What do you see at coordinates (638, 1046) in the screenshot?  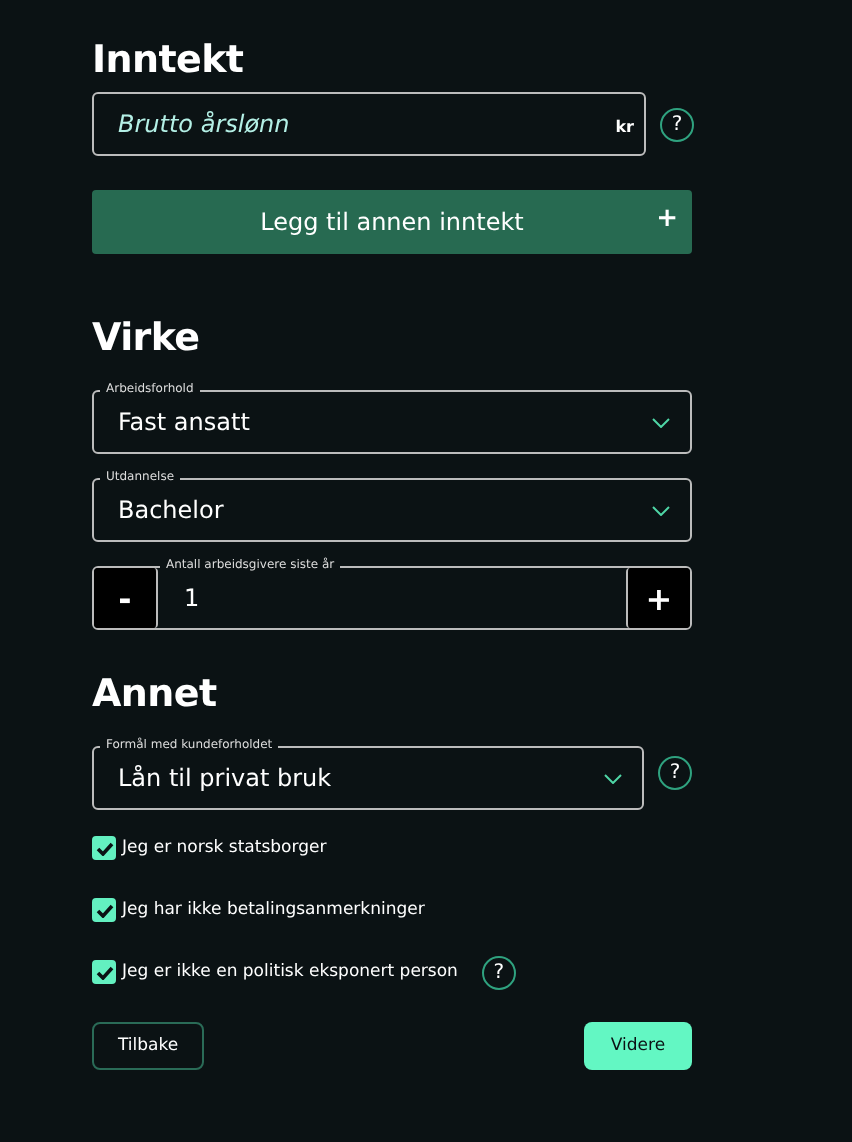 I see `next-button: Videre` at bounding box center [638, 1046].